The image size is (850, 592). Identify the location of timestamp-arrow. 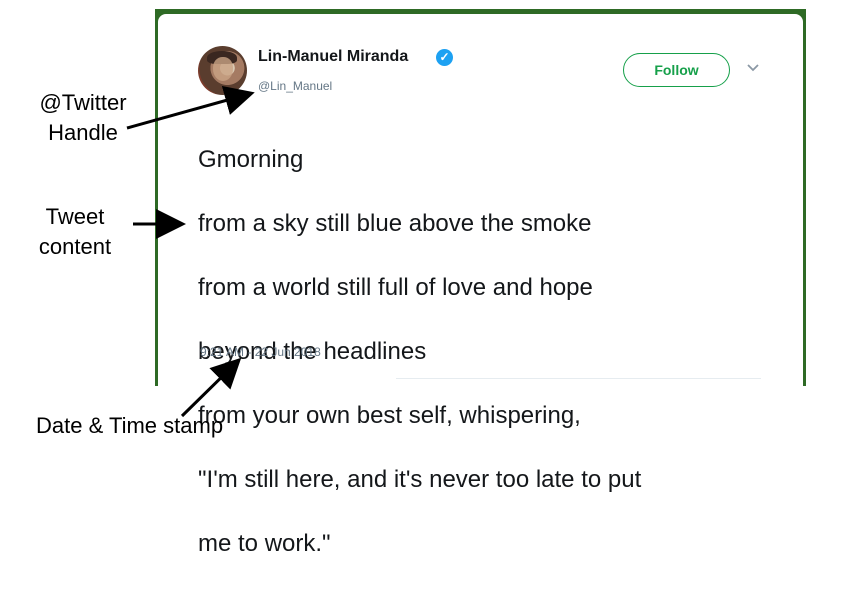
(211, 387).